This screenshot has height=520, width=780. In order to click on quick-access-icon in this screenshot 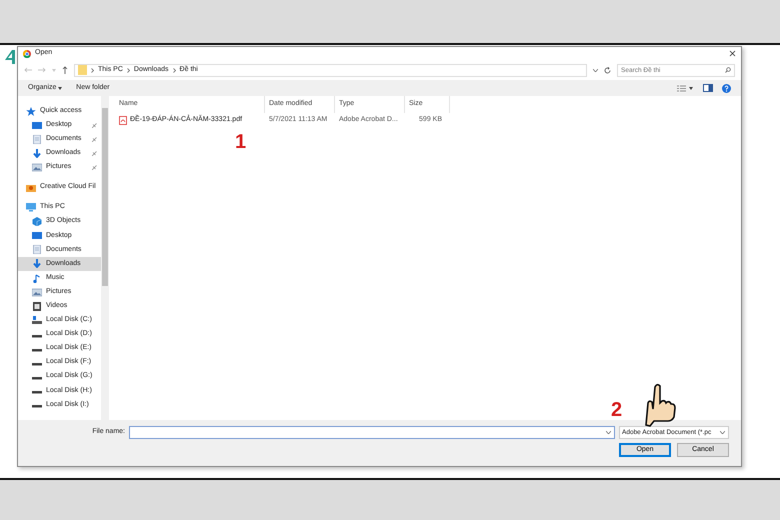, I will do `click(31, 111)`.